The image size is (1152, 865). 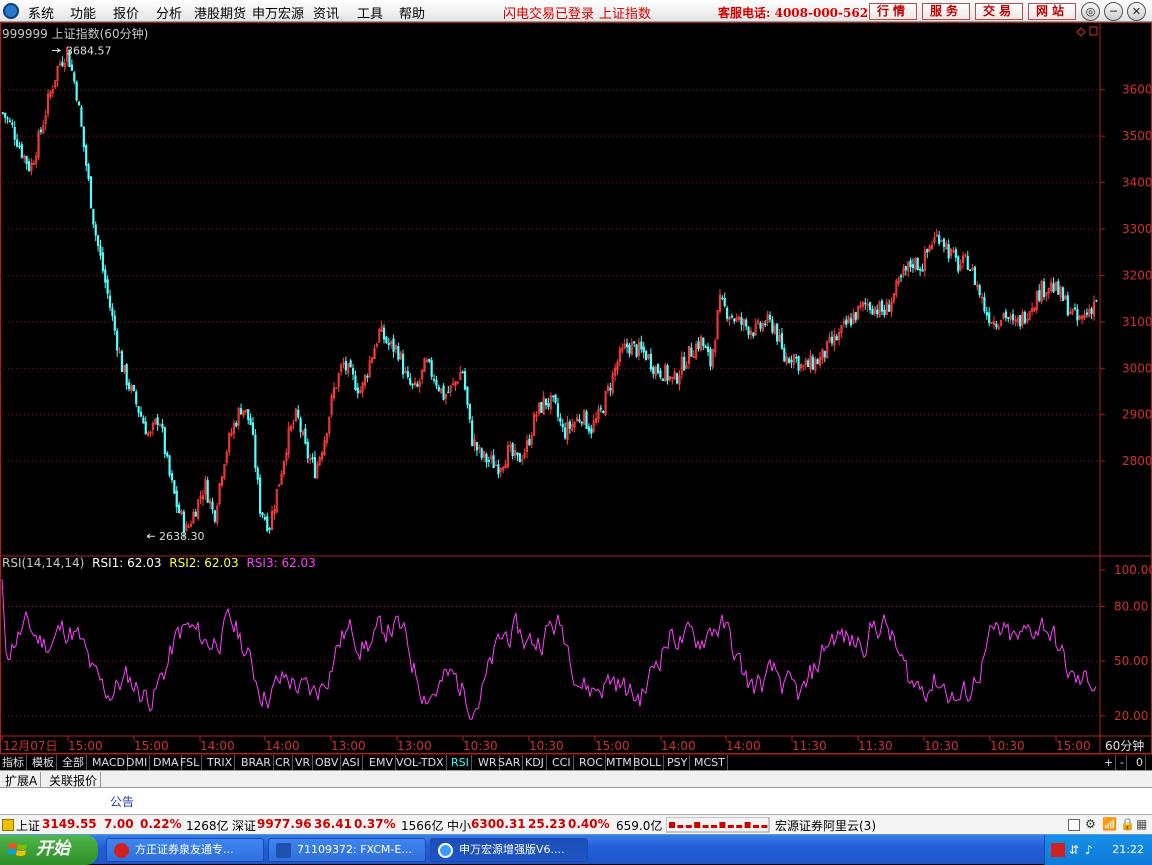 I want to click on index-link: 上证指数, so click(x=625, y=12).